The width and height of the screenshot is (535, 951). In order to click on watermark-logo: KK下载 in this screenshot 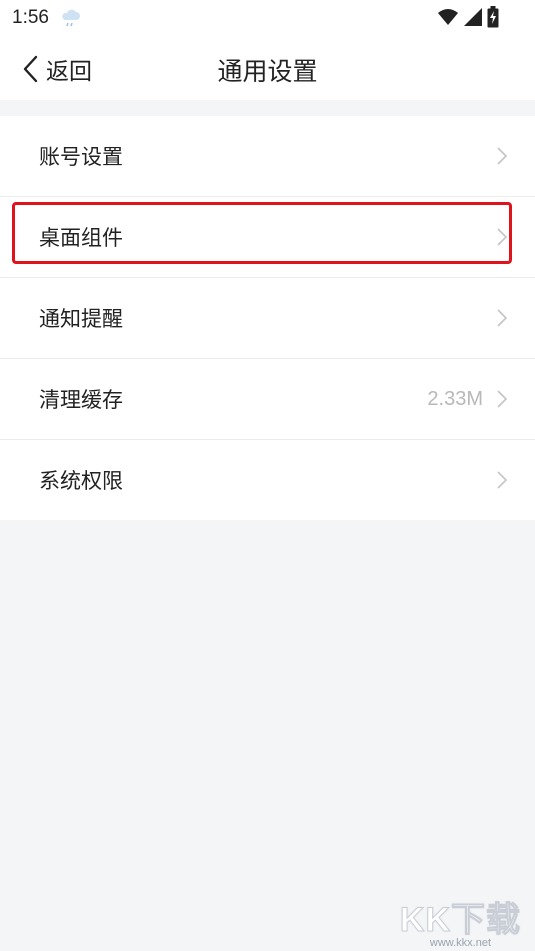, I will do `click(460, 920)`.